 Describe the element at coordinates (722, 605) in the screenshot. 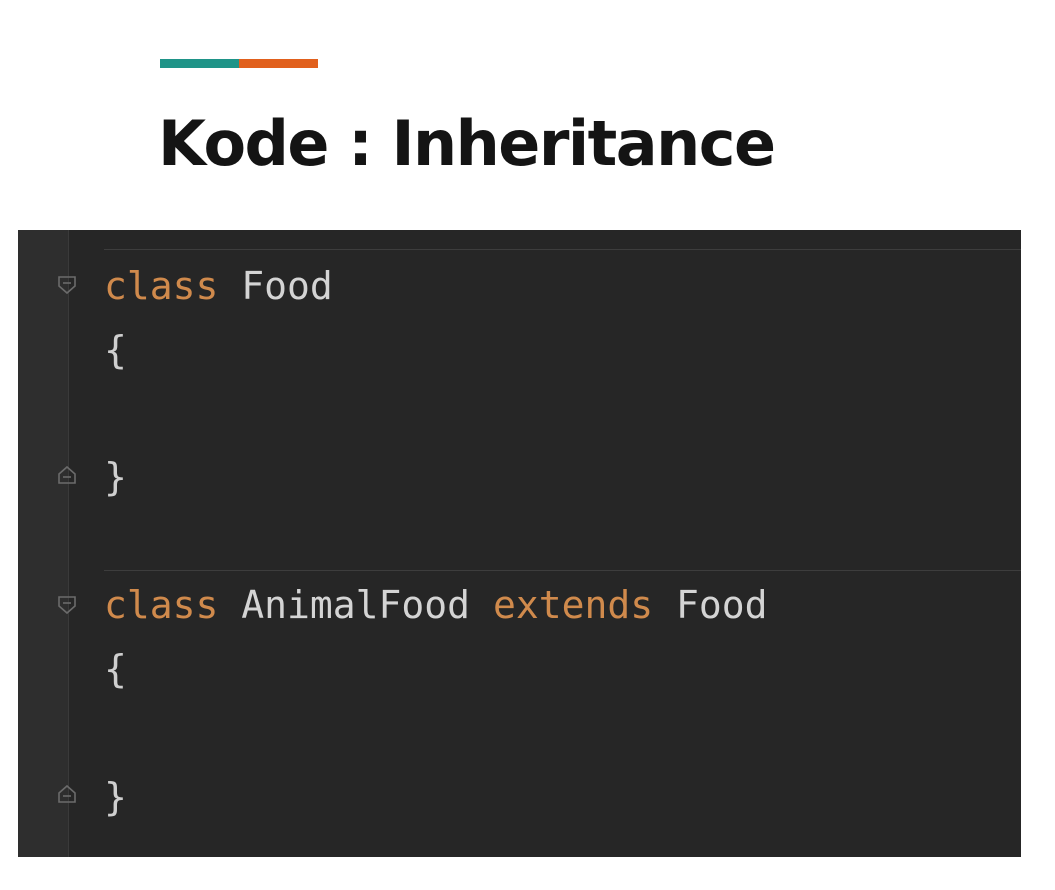

I see `parent-class-name: Food` at that location.